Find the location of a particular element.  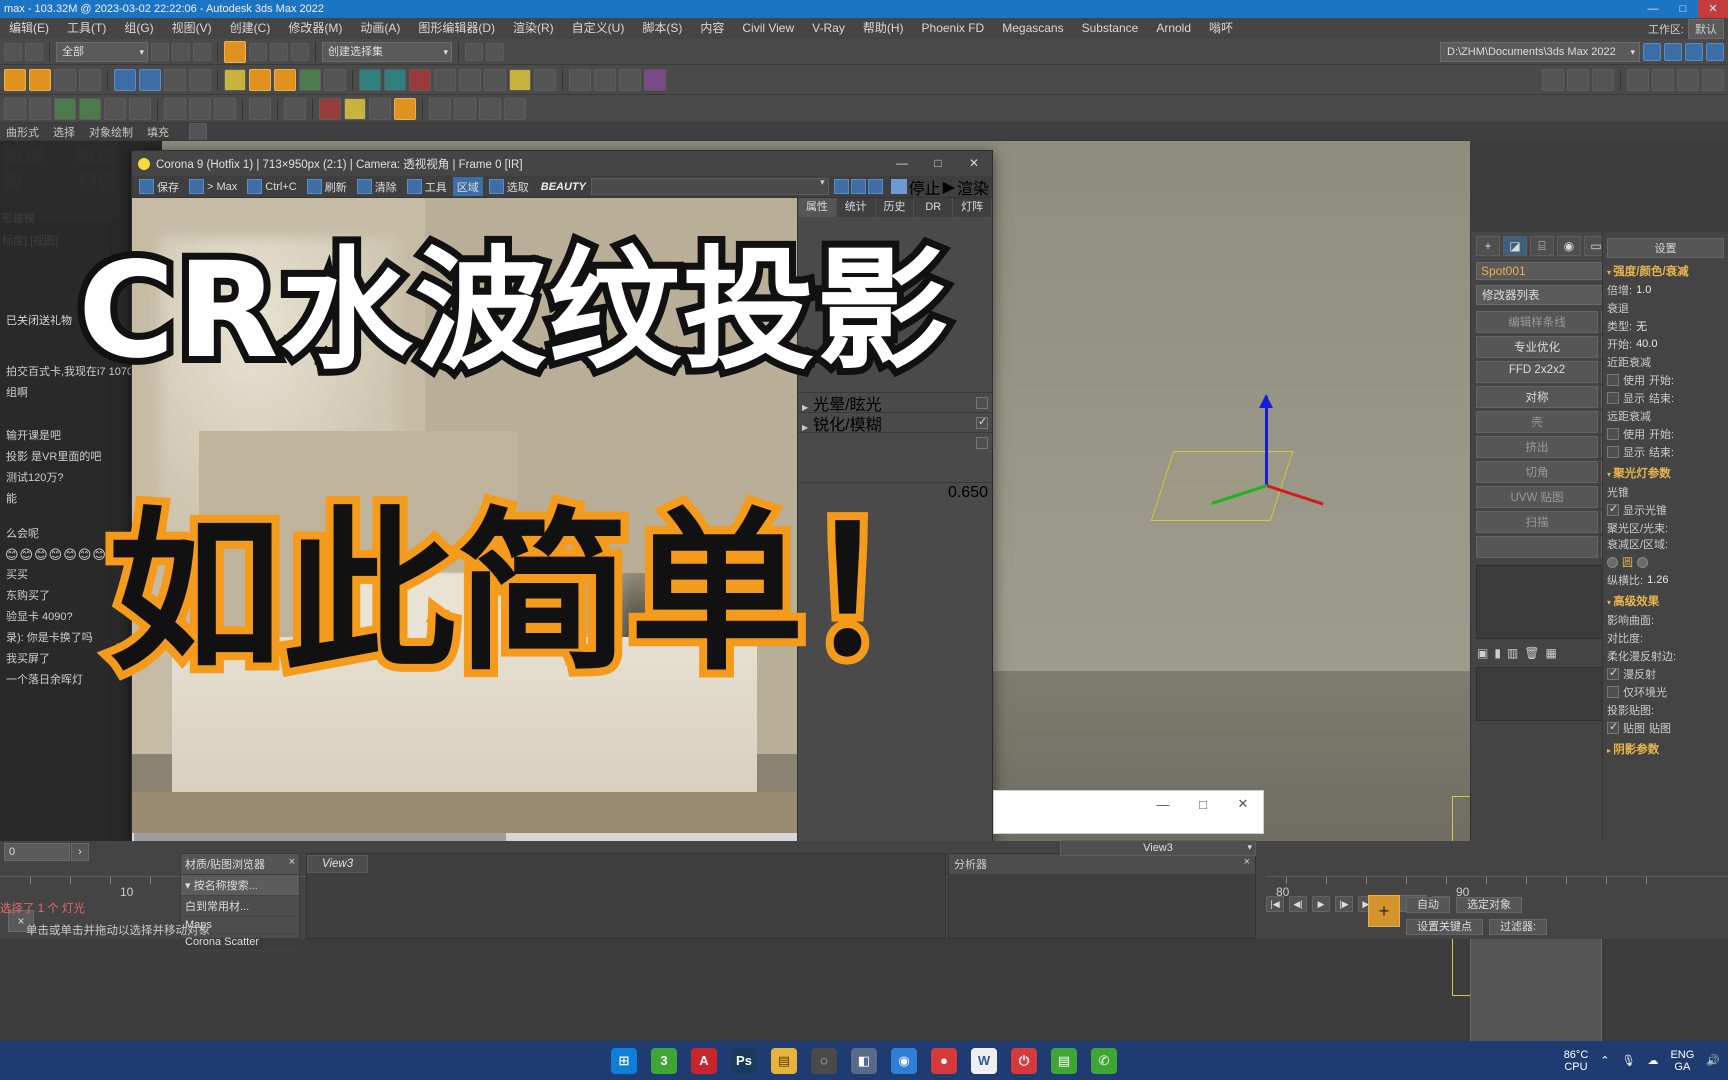

menu-item-1: 工具(T) is located at coordinates (86, 28).